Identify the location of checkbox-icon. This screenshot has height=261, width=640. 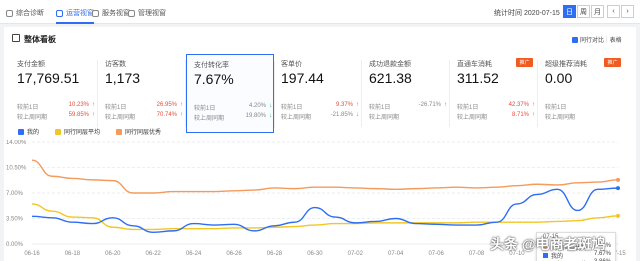
(575, 39).